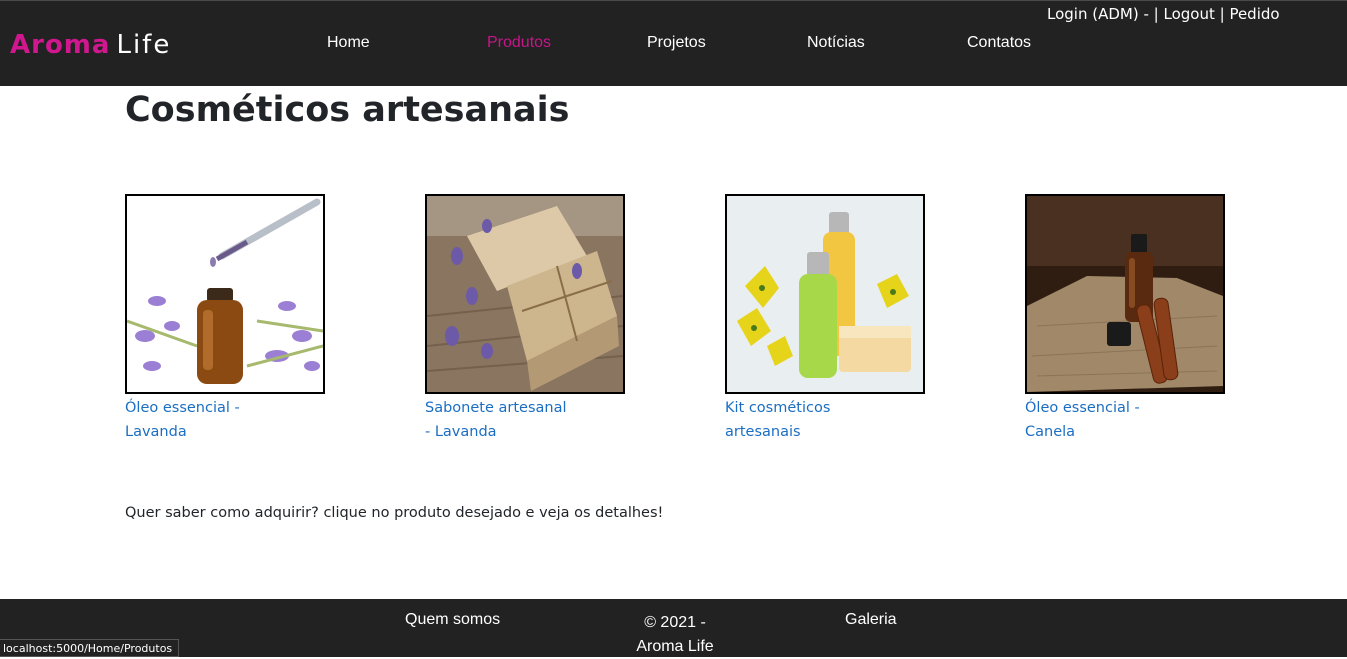 Image resolution: width=1347 pixels, height=659 pixels. I want to click on browser-status-url: localhost:5000/Home/Produtos, so click(90, 648).